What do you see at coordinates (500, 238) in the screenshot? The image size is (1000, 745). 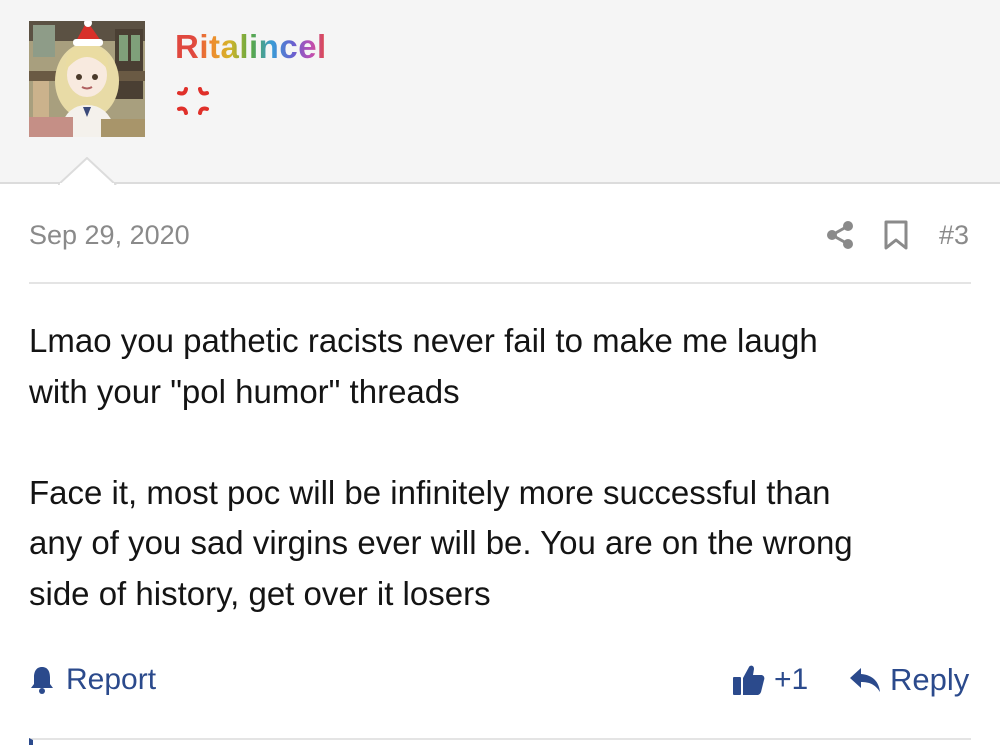 I see `post-meta-row: Sep 29, 2020 #3` at bounding box center [500, 238].